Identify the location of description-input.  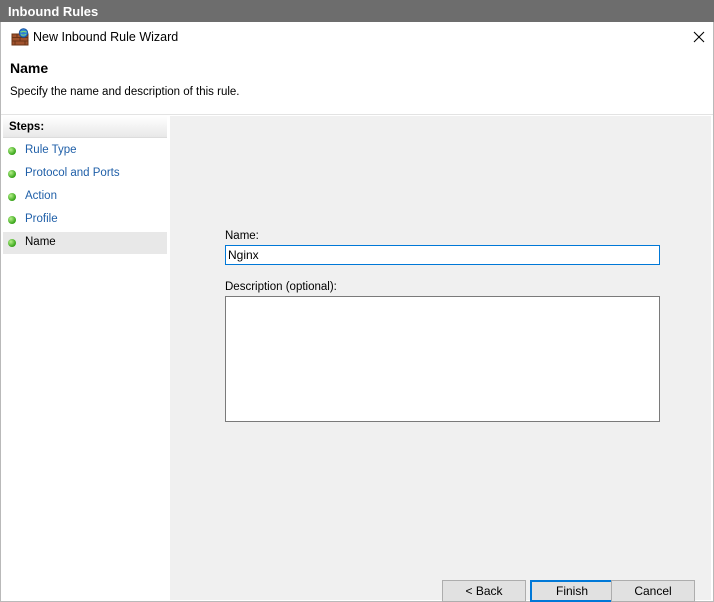
(442, 359).